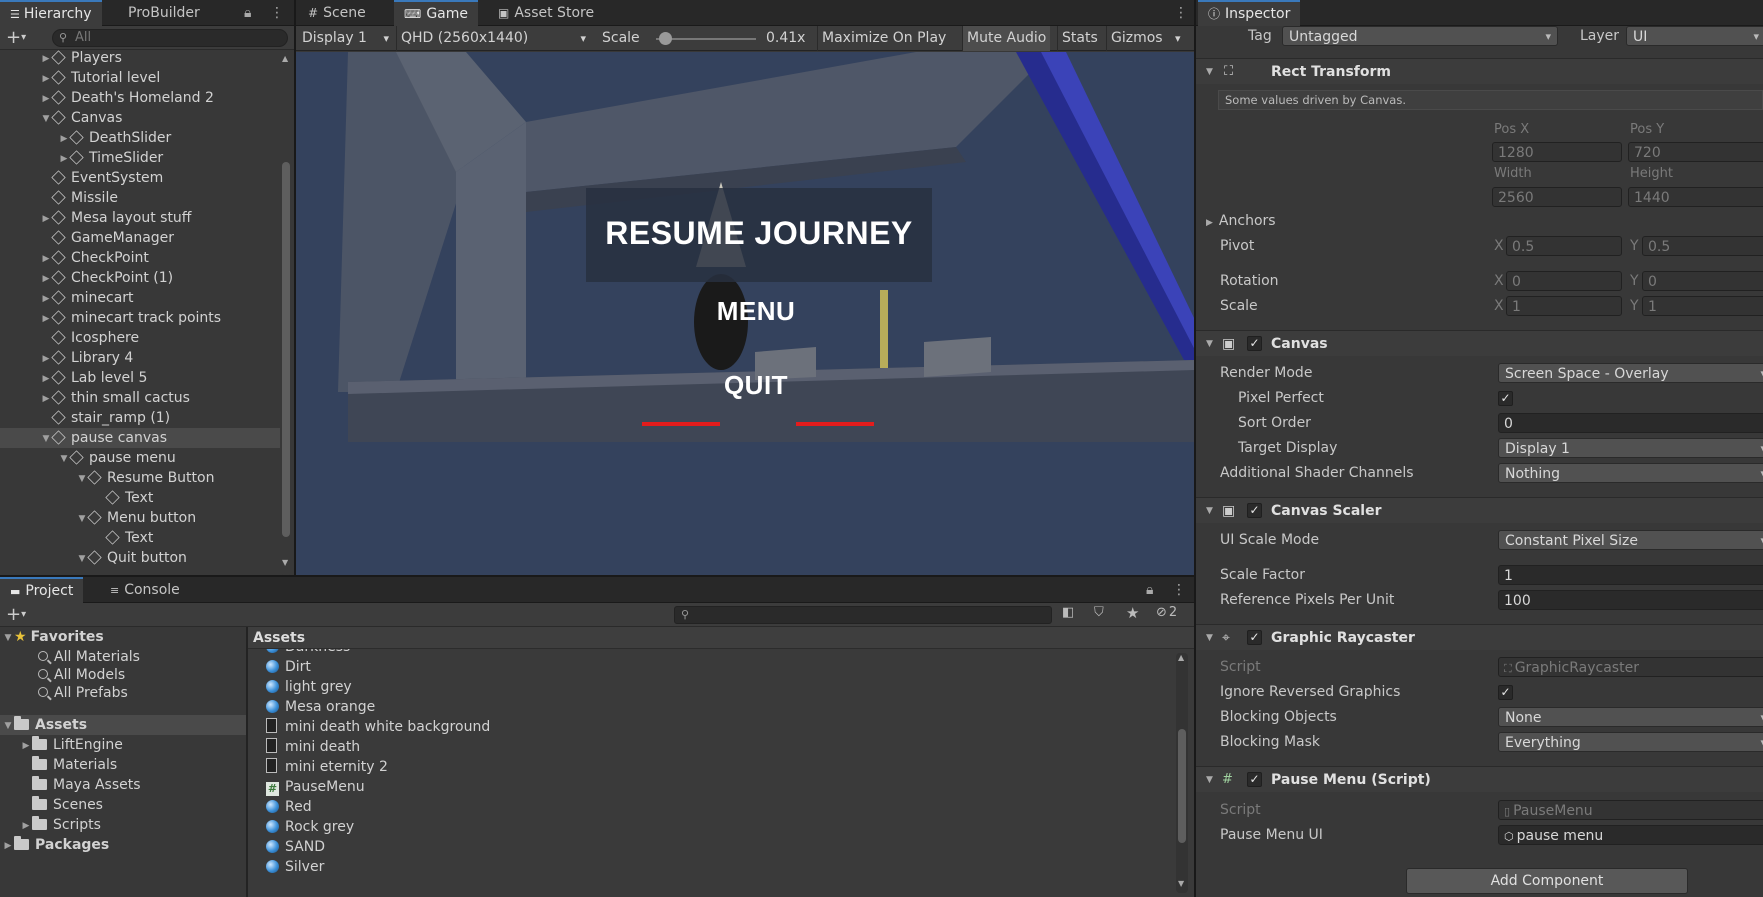 The image size is (1763, 897). I want to click on asset-item: Rock grey, so click(310, 827).